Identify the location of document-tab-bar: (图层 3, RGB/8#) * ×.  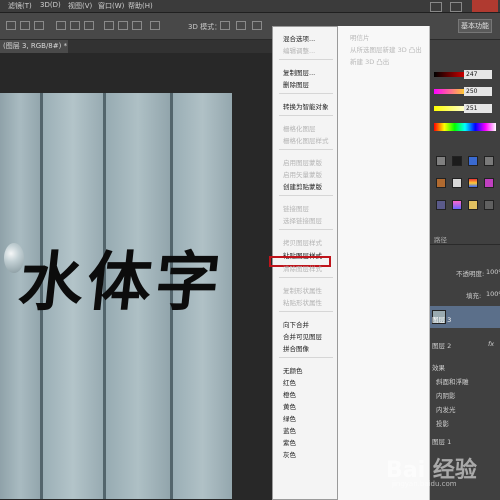
(136, 51).